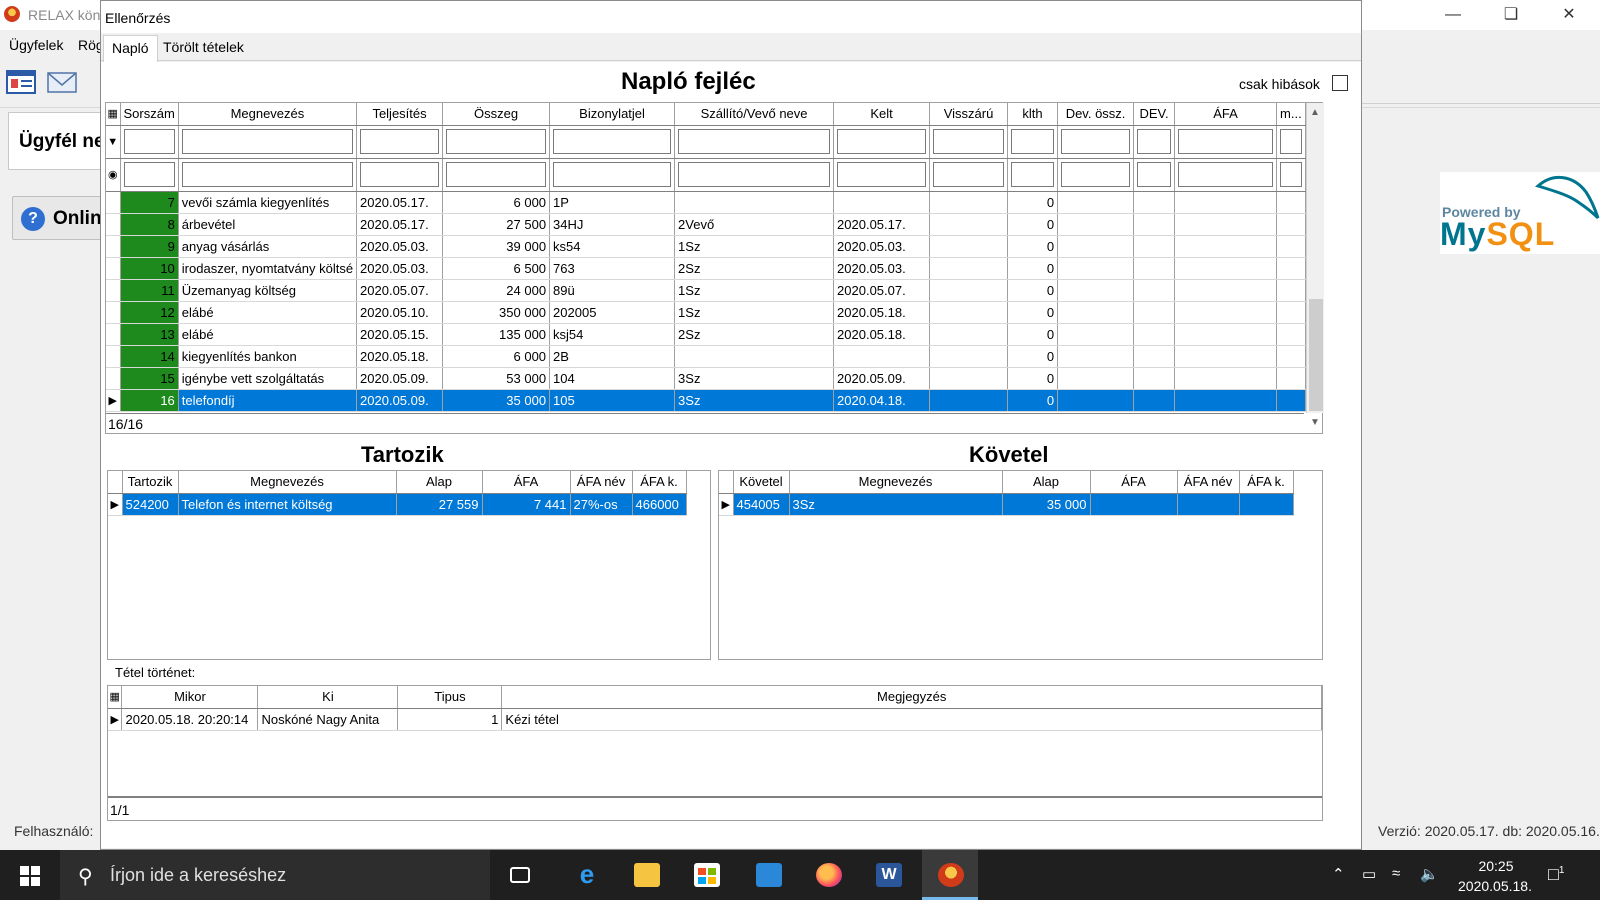  What do you see at coordinates (1496, 866) in the screenshot?
I see `clock-time: 20:25` at bounding box center [1496, 866].